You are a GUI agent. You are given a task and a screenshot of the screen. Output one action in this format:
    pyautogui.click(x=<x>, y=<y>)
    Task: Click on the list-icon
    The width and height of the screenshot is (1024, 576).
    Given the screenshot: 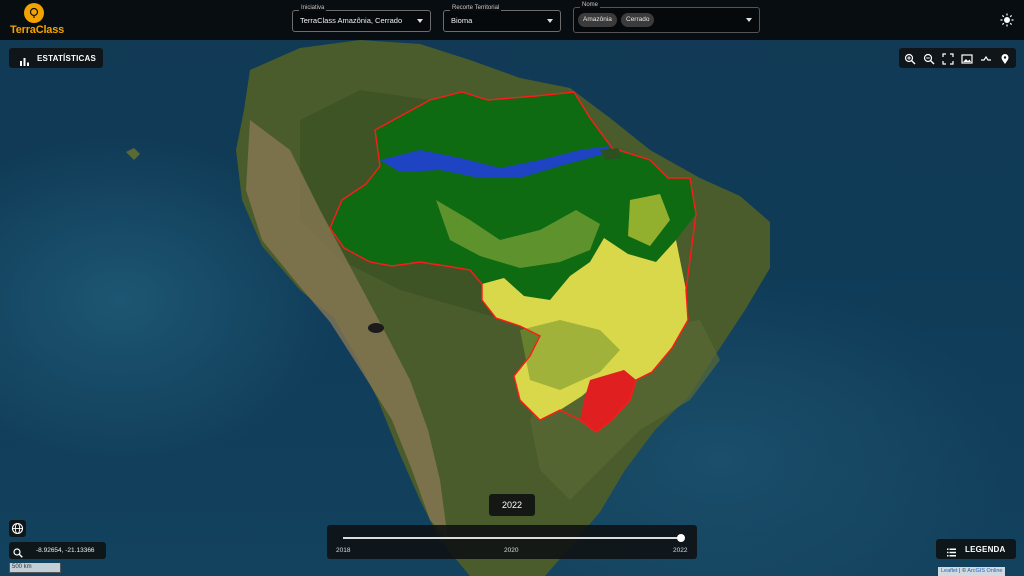 What is the action you would take?
    pyautogui.click(x=951, y=550)
    